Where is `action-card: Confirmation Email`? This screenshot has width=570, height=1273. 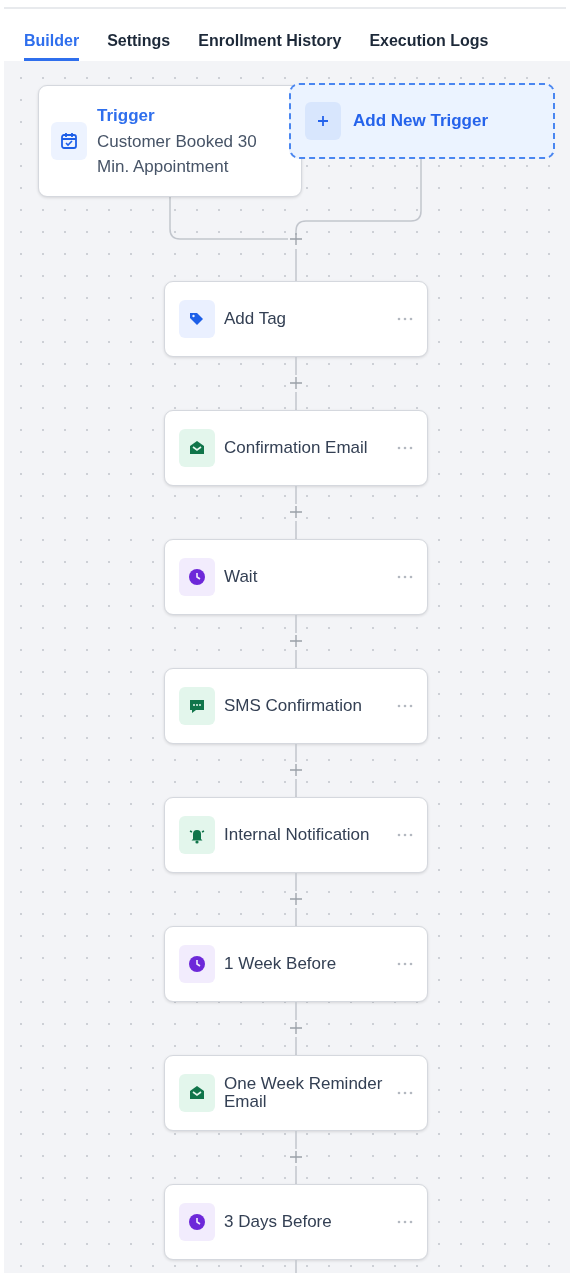 action-card: Confirmation Email is located at coordinates (296, 448).